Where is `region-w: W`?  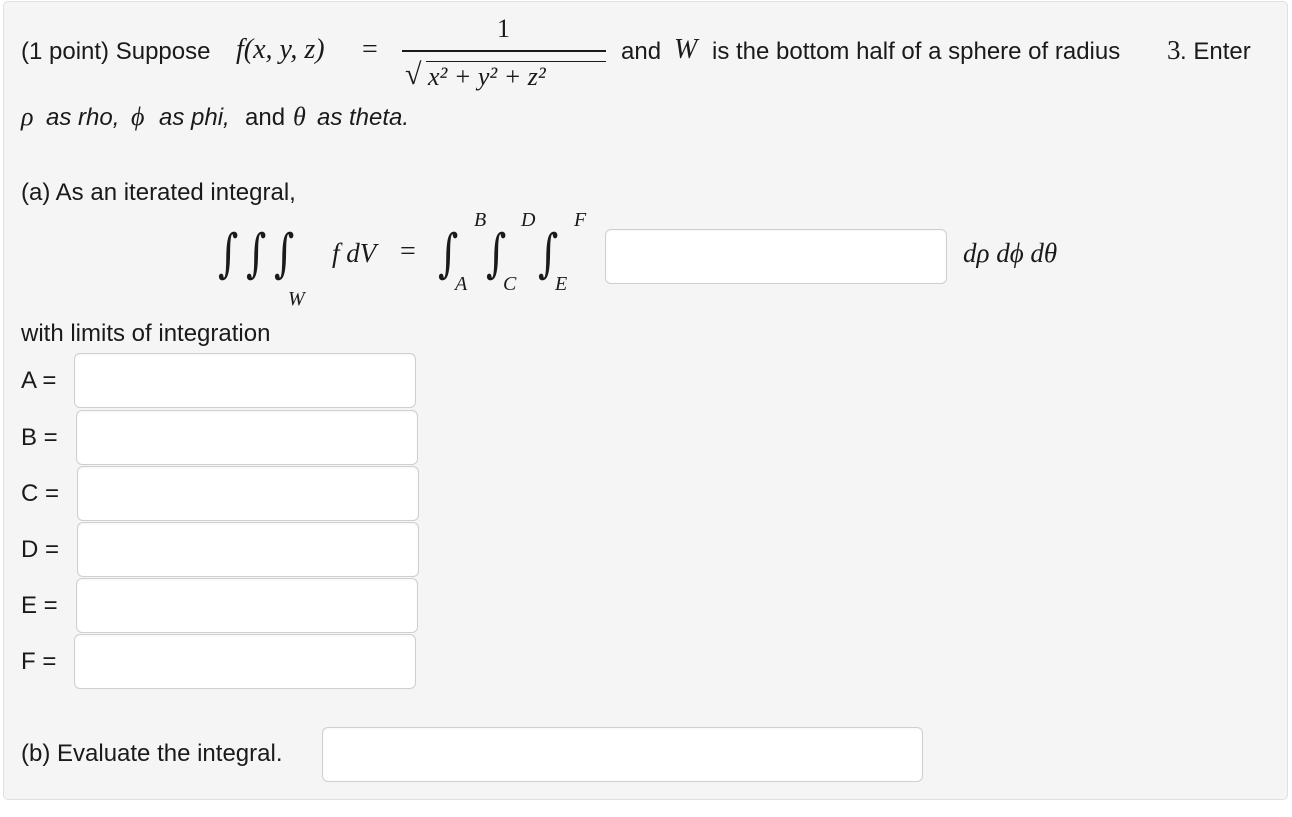
region-w: W is located at coordinates (686, 49).